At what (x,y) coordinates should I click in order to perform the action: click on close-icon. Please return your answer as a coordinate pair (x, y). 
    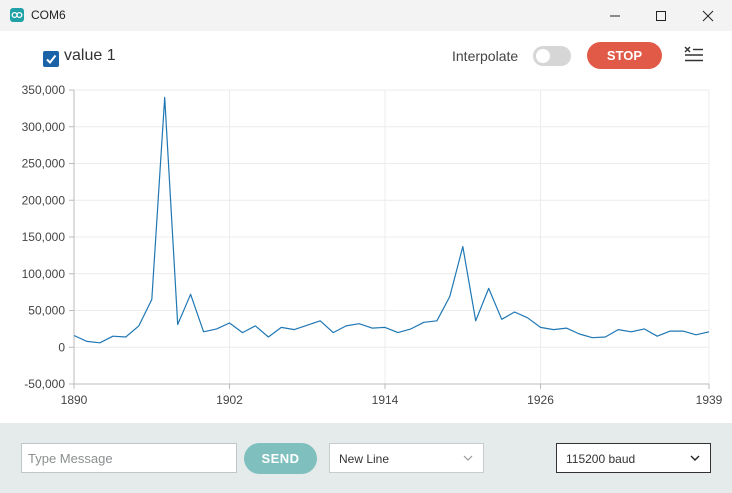
    Looking at the image, I should click on (708, 16).